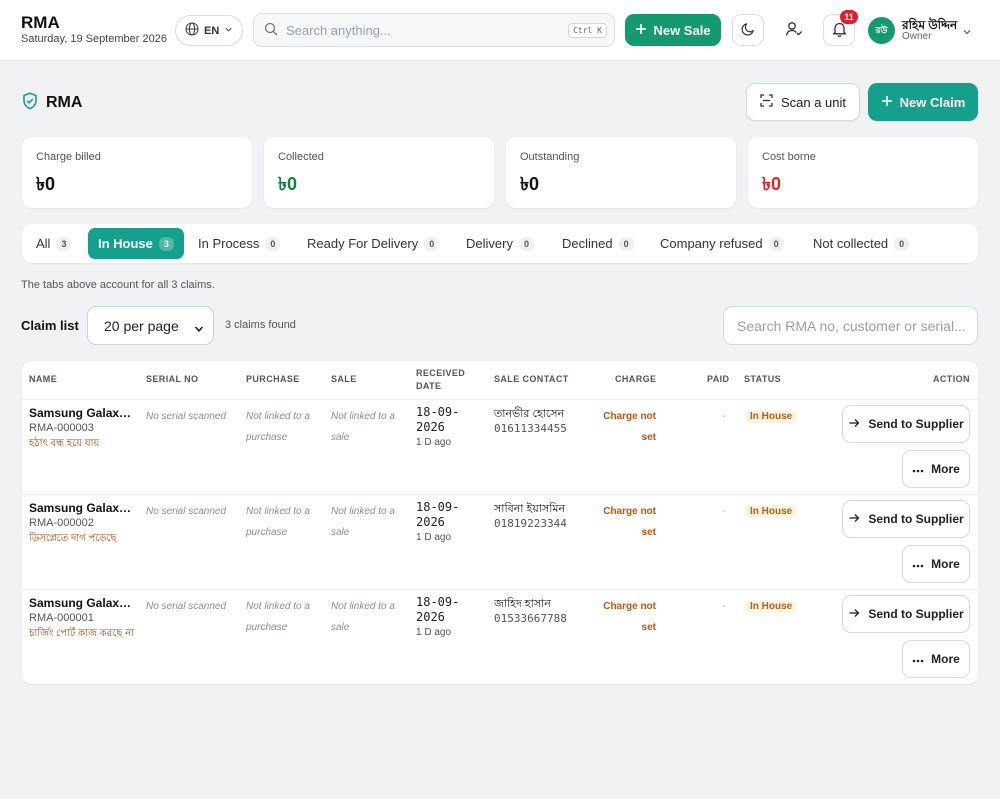 The height and width of the screenshot is (799, 1000). Describe the element at coordinates (789, 157) in the screenshot. I see `stat-label: Cost borne` at that location.